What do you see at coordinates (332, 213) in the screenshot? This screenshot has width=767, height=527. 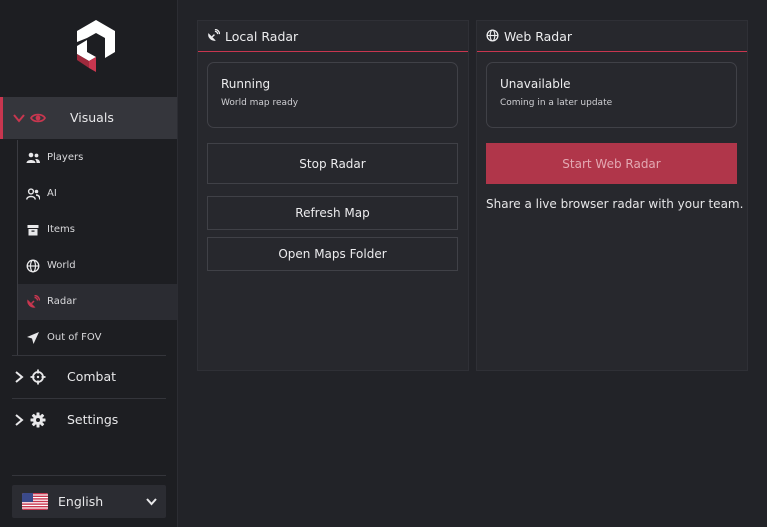 I see `refresh-map-button: Refresh Map` at bounding box center [332, 213].